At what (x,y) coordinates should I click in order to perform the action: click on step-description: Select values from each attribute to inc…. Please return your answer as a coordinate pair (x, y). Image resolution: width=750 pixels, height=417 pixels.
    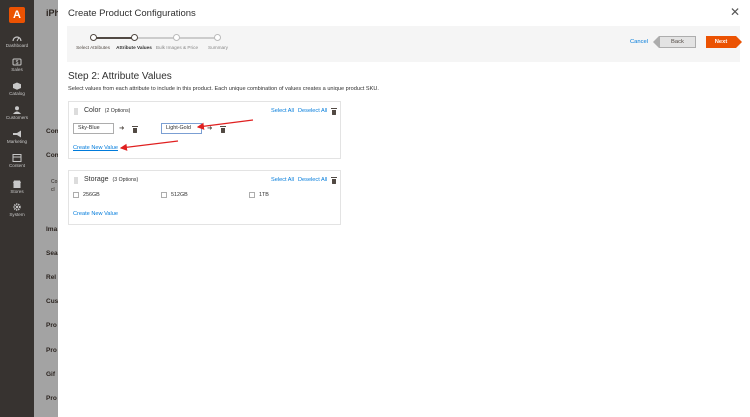
    Looking at the image, I should click on (223, 89).